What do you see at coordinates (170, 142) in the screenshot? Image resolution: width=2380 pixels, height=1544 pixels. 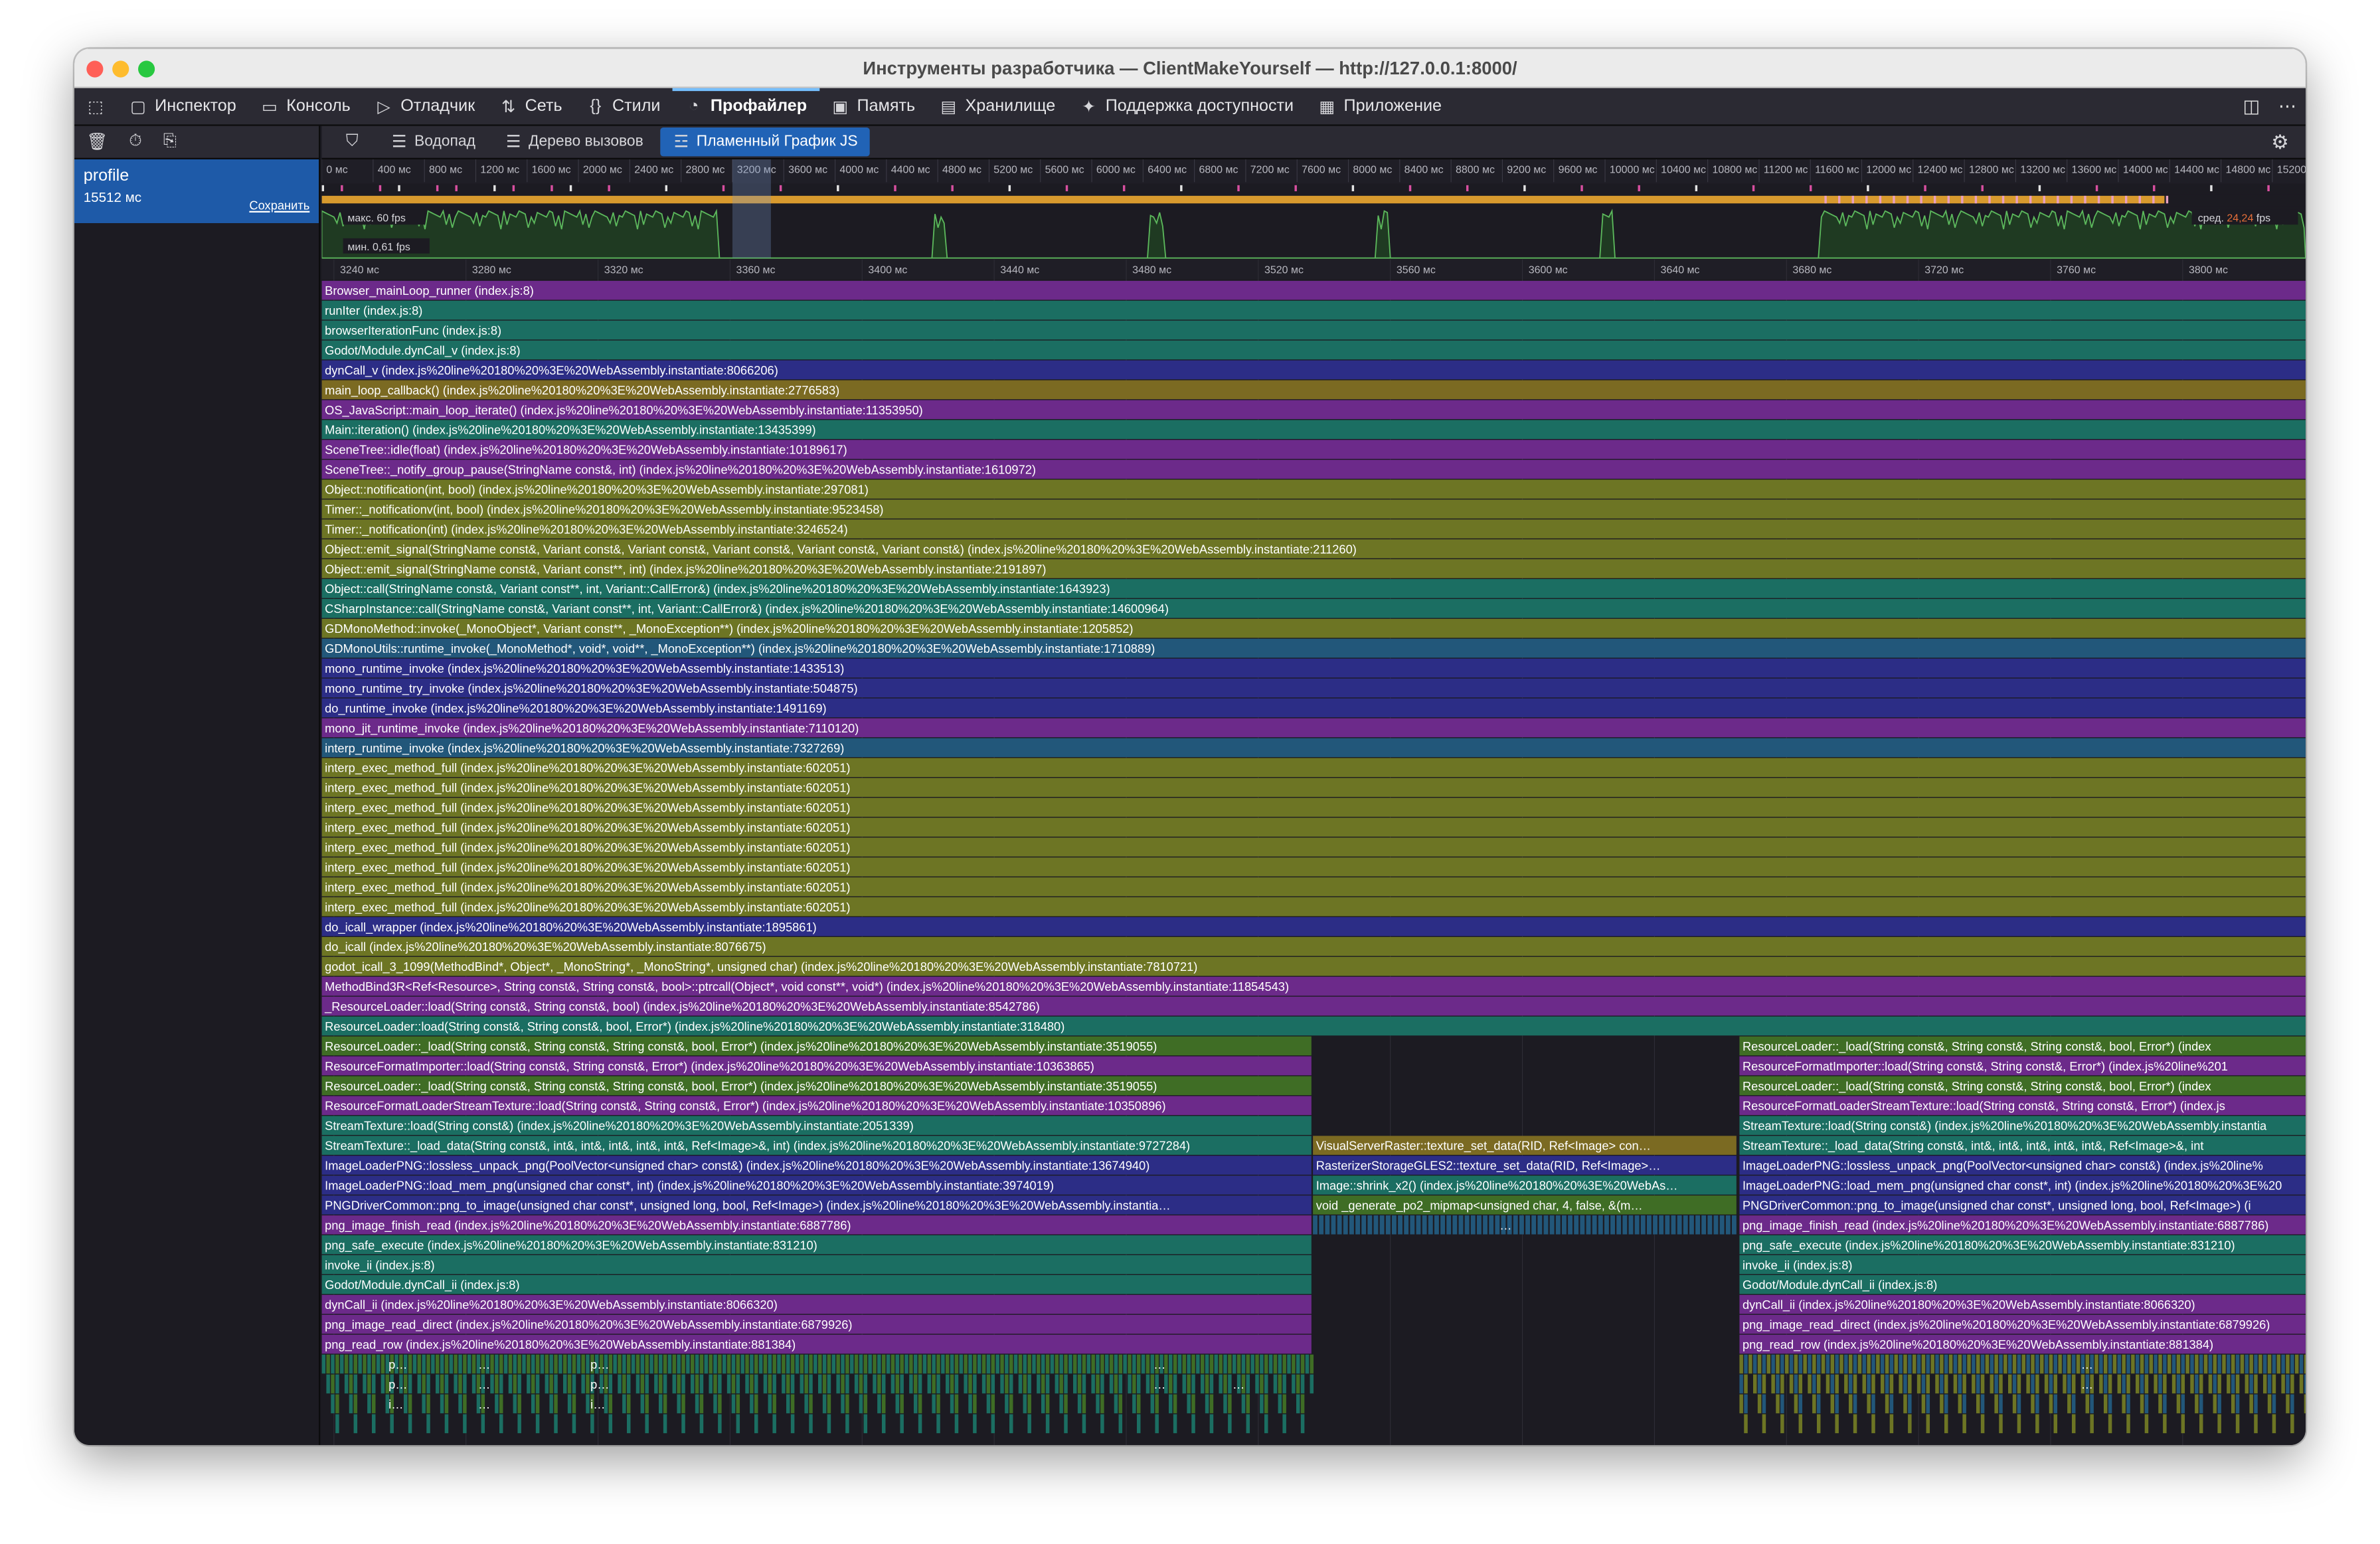 I see `import-icon: ⎘` at bounding box center [170, 142].